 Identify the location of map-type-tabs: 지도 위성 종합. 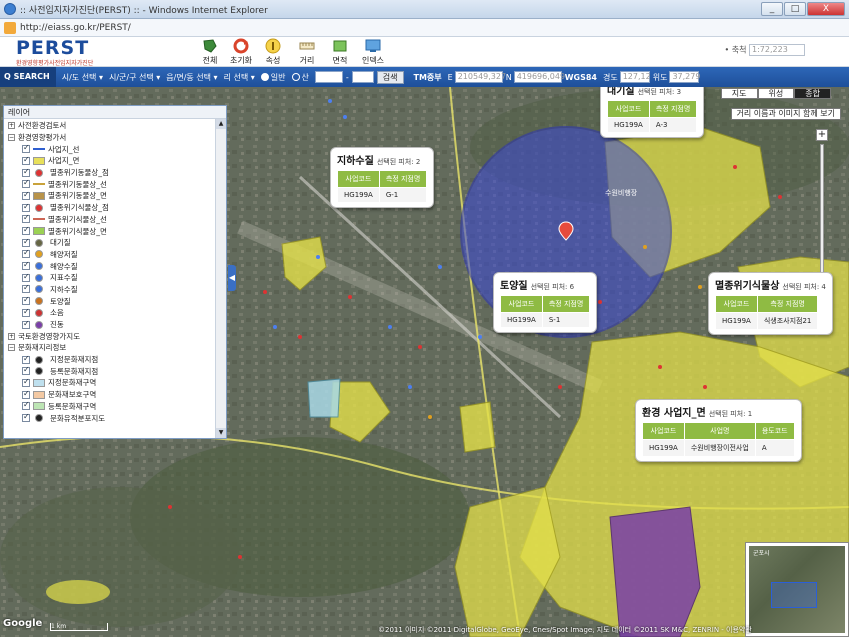
(775, 93).